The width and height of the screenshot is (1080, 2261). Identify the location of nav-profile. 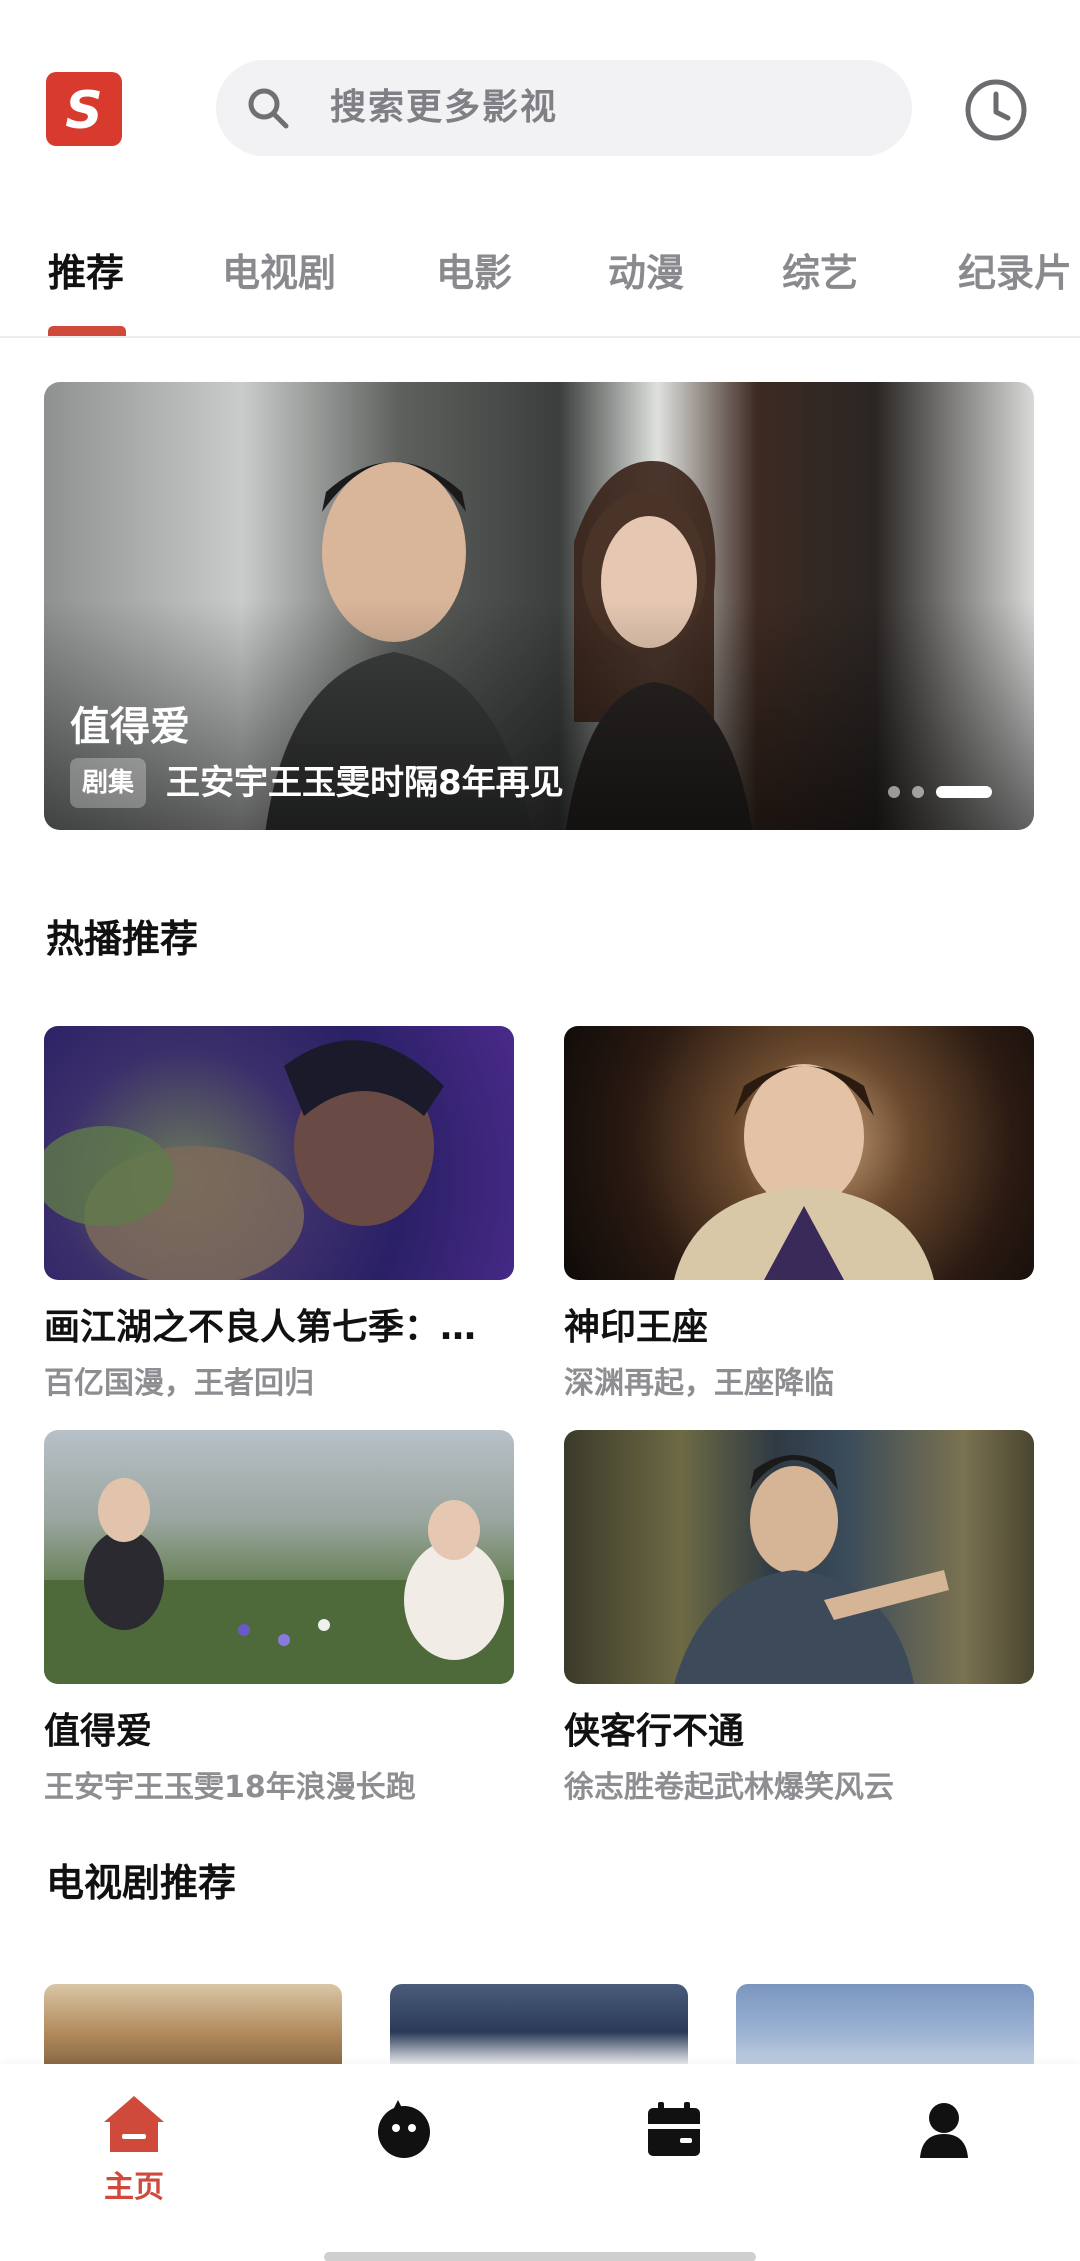
(944, 2152).